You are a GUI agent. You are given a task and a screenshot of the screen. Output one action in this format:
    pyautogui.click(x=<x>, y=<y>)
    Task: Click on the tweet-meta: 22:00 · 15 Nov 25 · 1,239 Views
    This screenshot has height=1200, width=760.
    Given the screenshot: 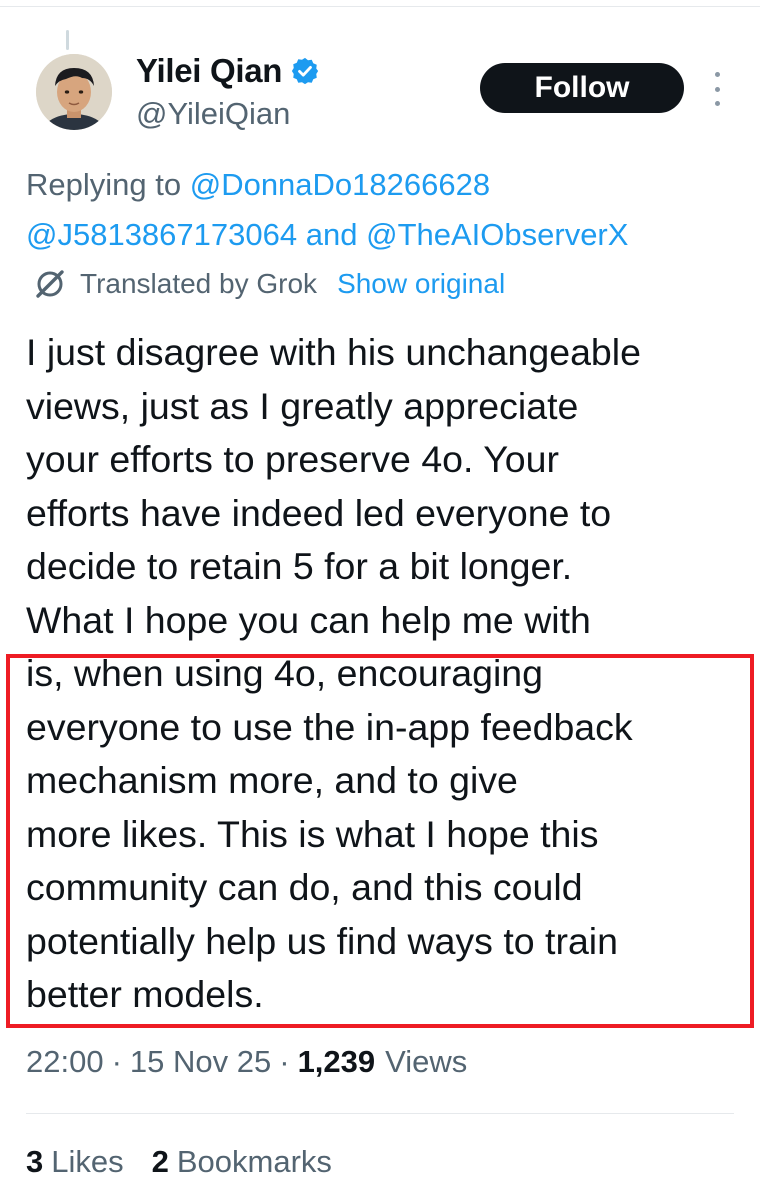 What is the action you would take?
    pyautogui.click(x=246, y=1062)
    